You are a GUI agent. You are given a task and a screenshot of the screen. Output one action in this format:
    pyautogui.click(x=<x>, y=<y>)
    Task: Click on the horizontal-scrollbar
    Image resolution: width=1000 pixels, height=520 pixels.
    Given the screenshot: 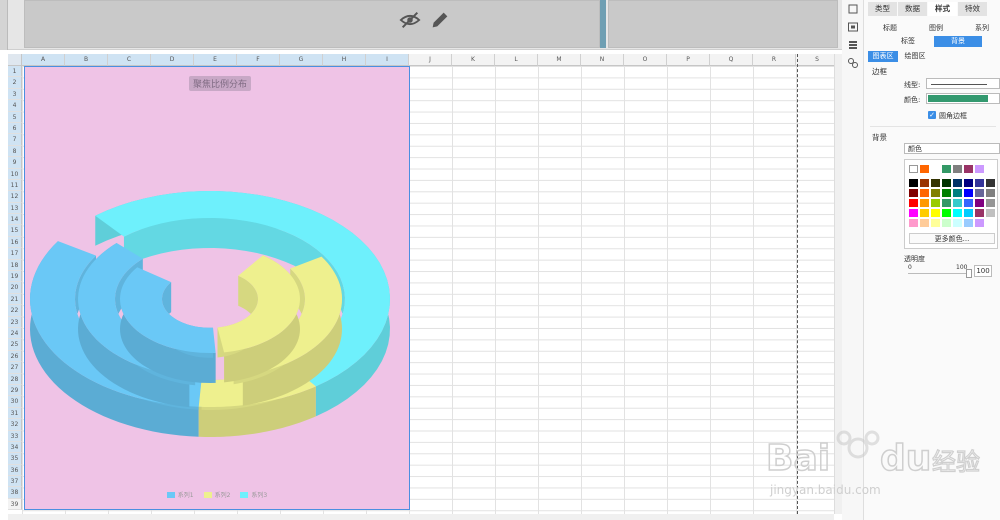 What is the action you would take?
    pyautogui.click(x=421, y=517)
    